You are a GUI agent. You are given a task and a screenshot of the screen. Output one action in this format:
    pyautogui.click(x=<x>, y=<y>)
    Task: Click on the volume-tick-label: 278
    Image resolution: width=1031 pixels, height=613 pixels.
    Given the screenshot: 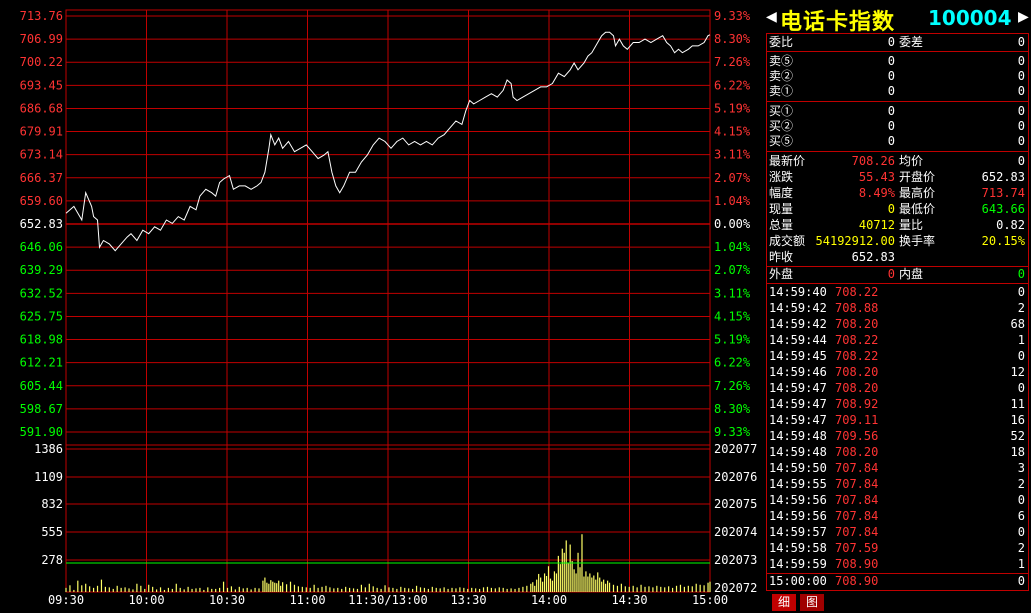 What is the action you would take?
    pyautogui.click(x=52, y=560)
    